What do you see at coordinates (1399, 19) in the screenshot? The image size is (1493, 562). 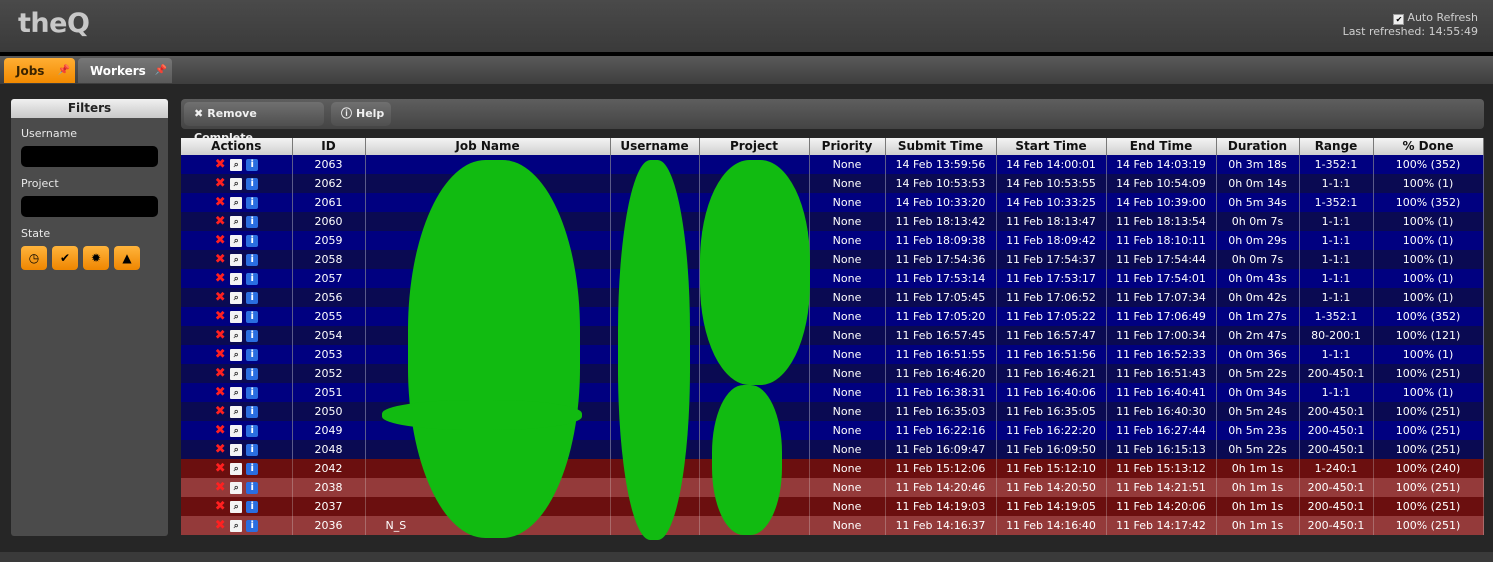 I see `auto-refresh-checkbox: ✔` at bounding box center [1399, 19].